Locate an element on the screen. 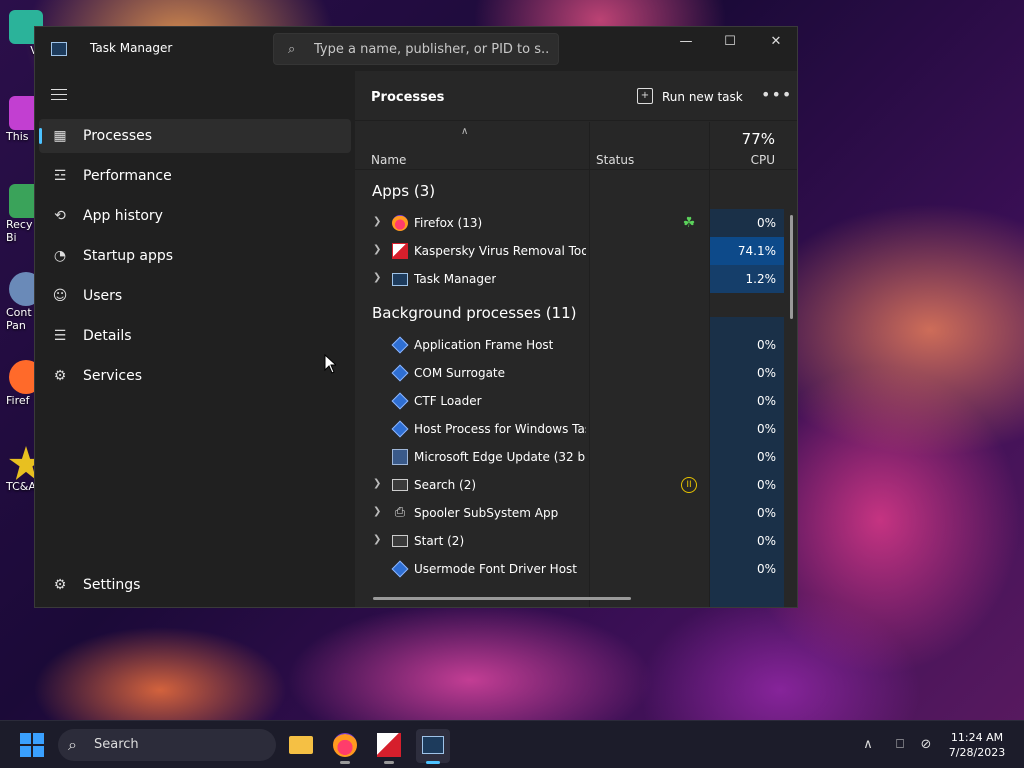 The width and height of the screenshot is (1024, 768). horizontal-scrollbar is located at coordinates (502, 598).